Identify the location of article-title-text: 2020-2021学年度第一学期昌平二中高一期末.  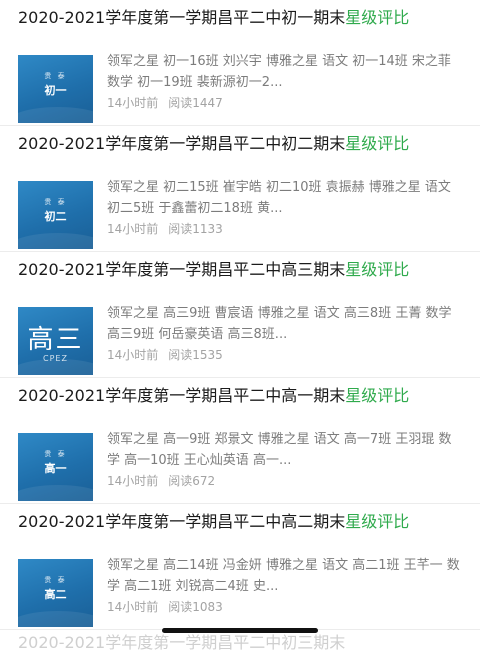
(182, 395).